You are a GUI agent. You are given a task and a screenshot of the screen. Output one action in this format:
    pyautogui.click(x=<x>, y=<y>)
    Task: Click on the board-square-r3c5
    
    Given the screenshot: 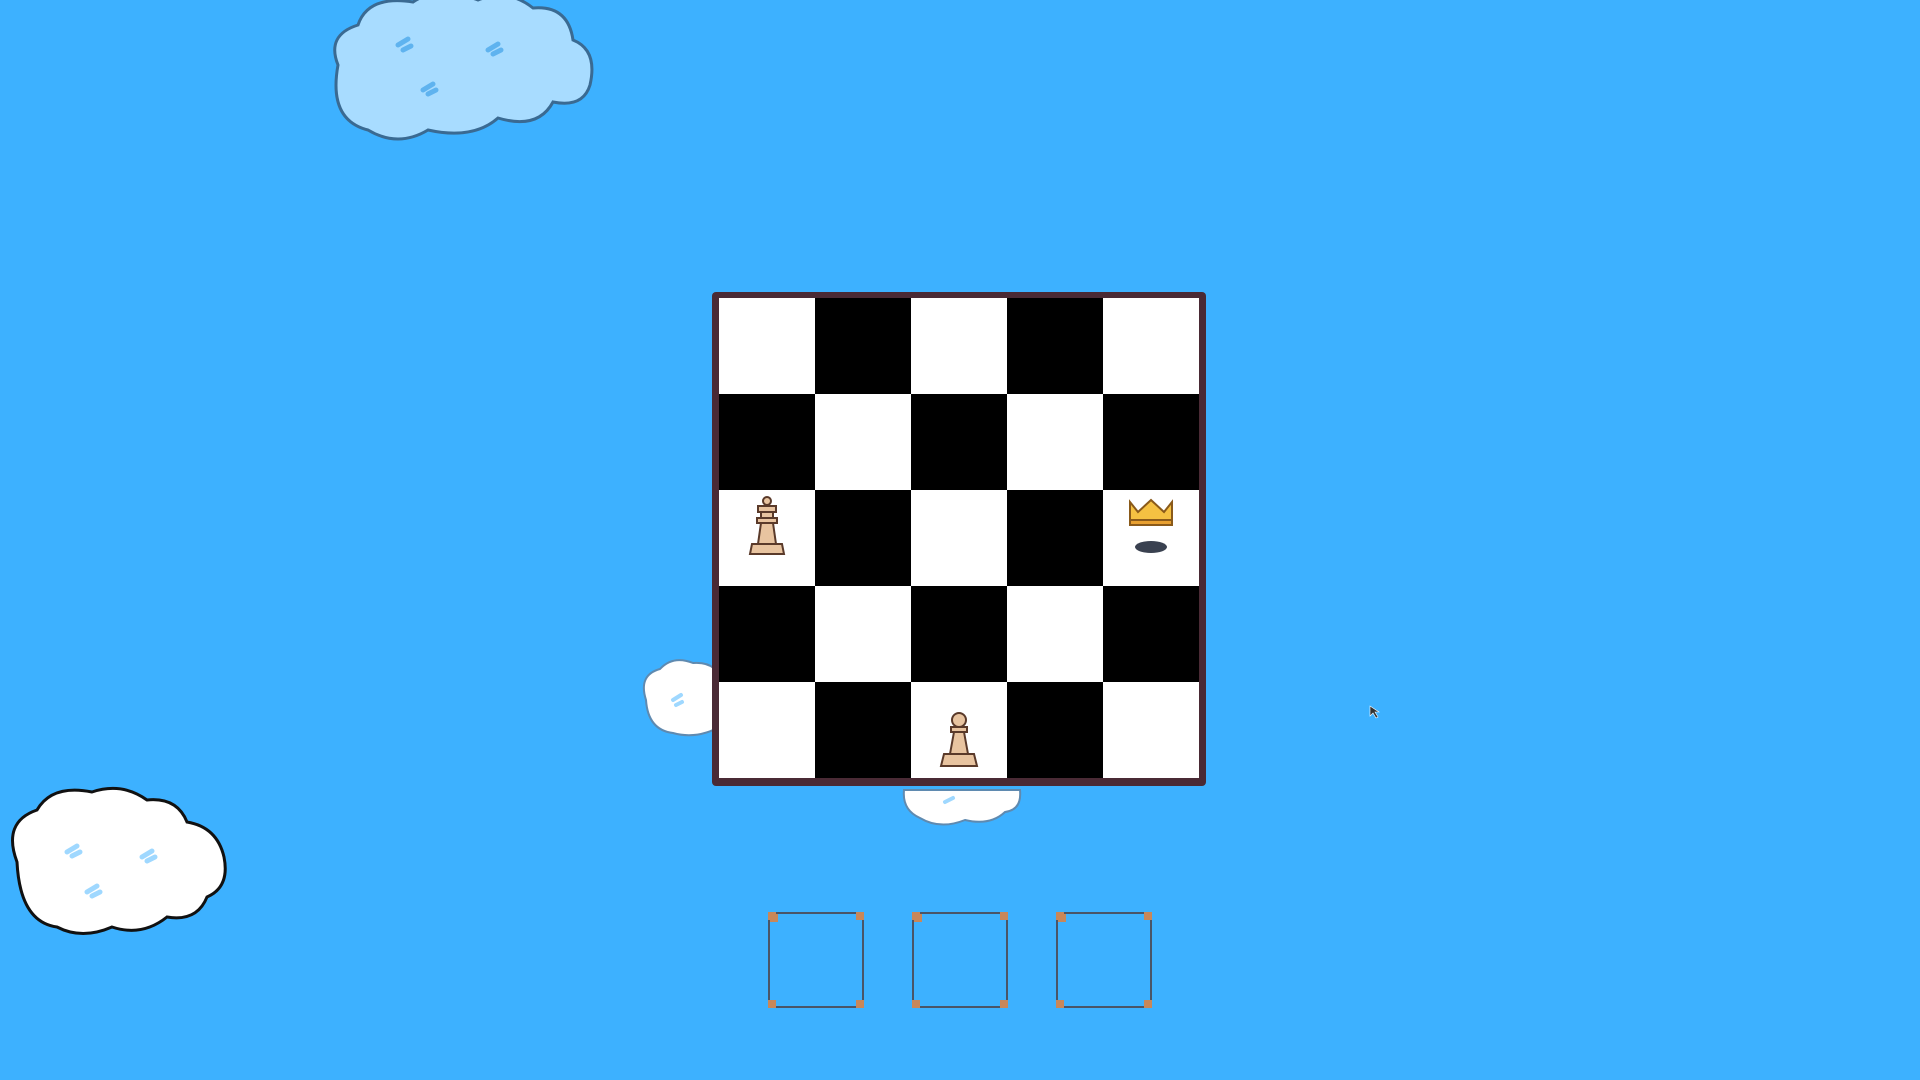 What is the action you would take?
    pyautogui.click(x=1151, y=538)
    